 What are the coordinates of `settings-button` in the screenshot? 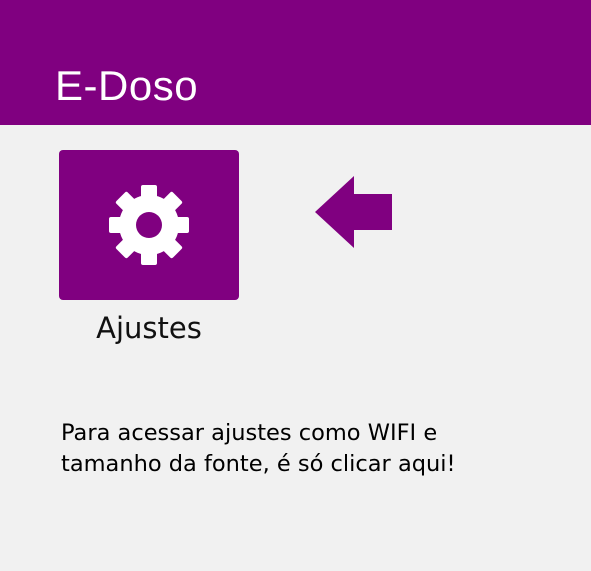 It's located at (149, 225).